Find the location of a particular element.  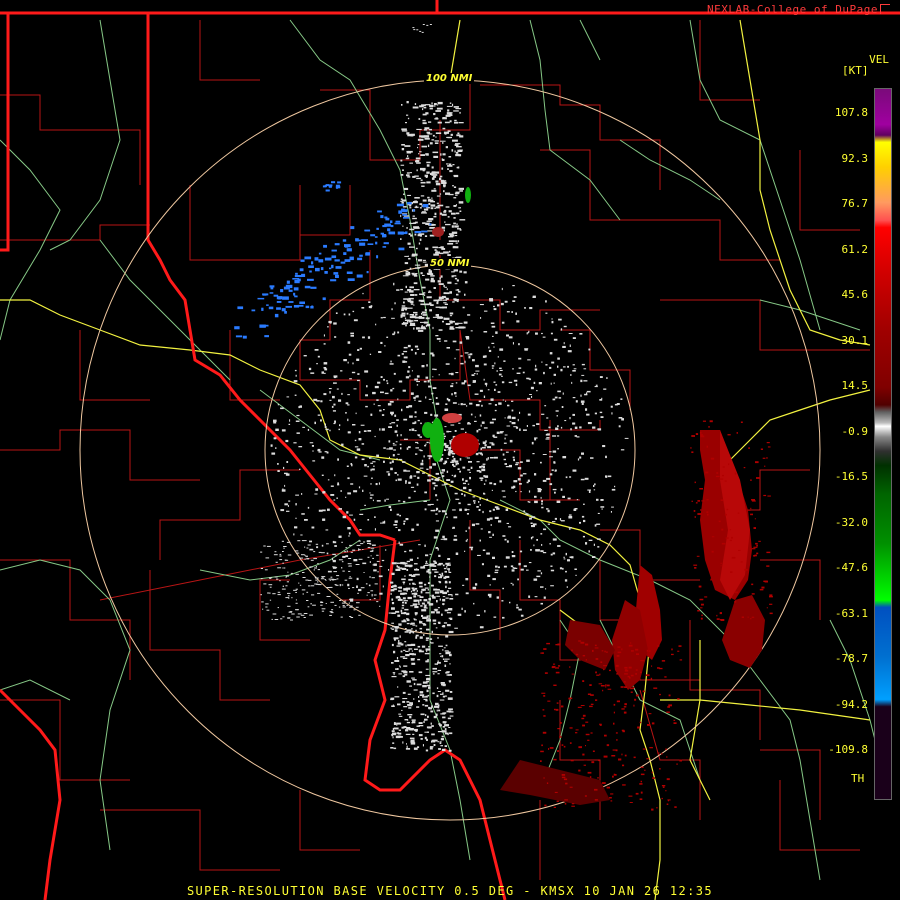

corner-arrow-icon is located at coordinates (885, 9).